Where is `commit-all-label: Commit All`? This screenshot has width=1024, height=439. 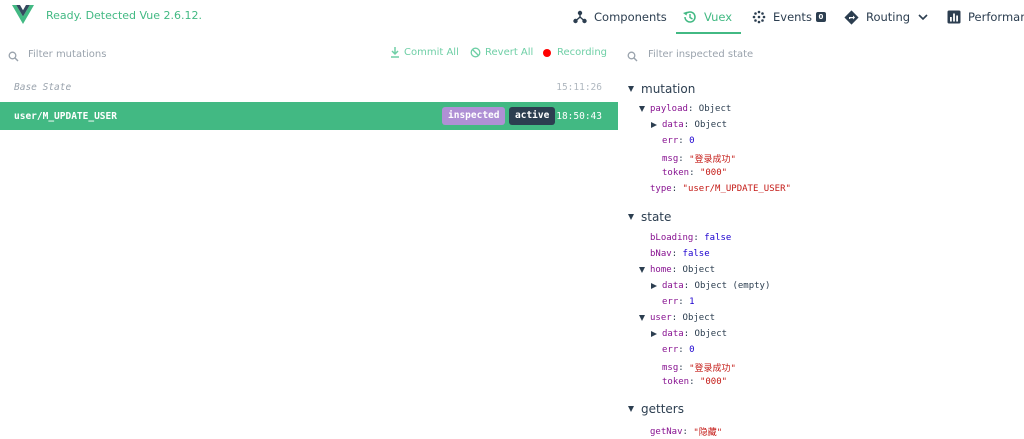 commit-all-label: Commit All is located at coordinates (431, 52).